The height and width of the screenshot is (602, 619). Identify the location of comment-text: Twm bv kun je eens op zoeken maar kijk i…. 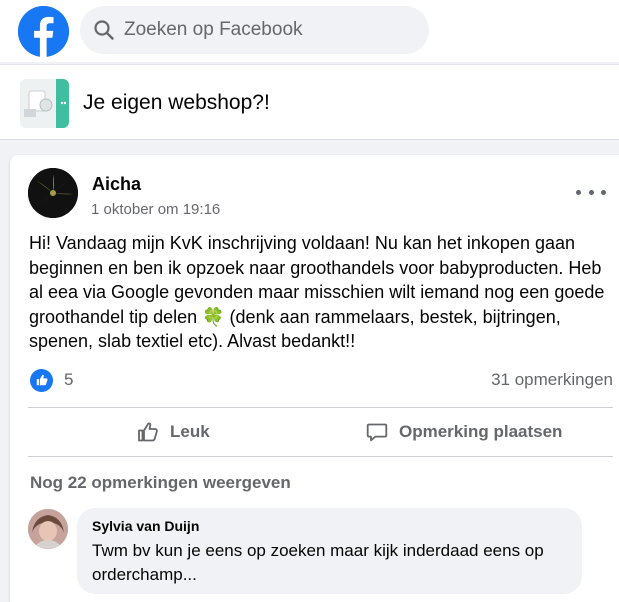
(318, 562).